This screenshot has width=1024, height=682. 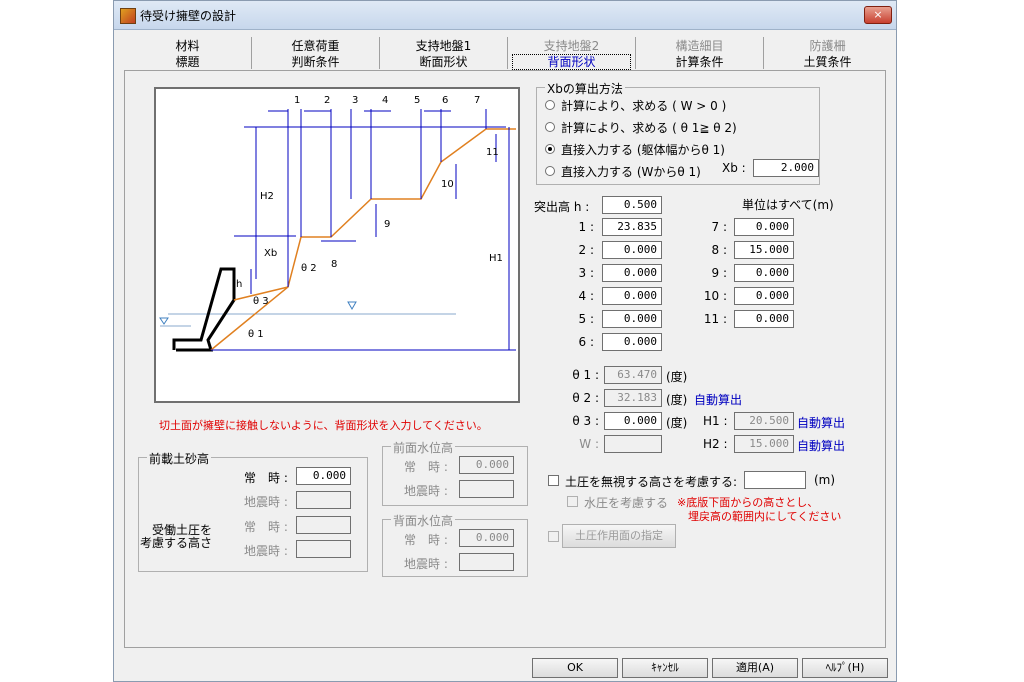 I want to click on tab-guard-fence: 防護柵, so click(x=827, y=46).